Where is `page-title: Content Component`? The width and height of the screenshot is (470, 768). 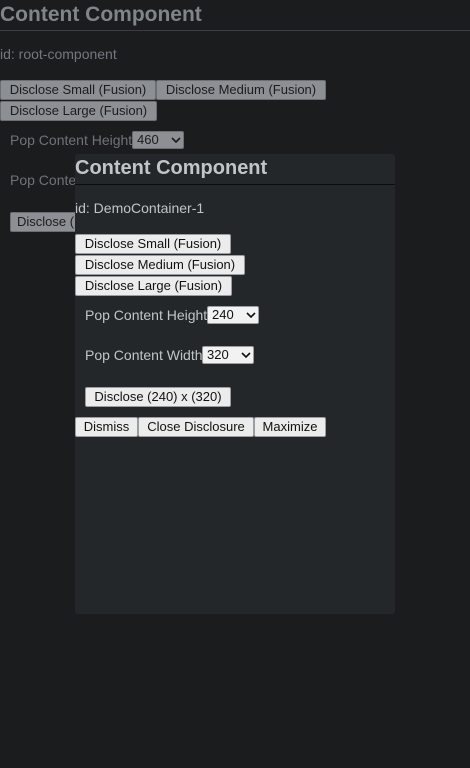 page-title: Content Component is located at coordinates (101, 14).